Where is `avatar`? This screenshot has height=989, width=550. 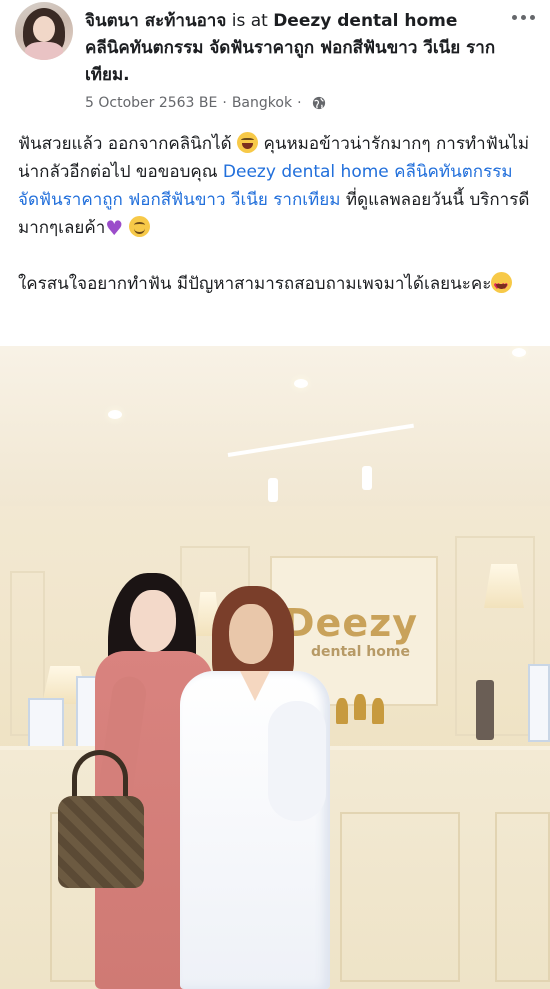 avatar is located at coordinates (44, 31).